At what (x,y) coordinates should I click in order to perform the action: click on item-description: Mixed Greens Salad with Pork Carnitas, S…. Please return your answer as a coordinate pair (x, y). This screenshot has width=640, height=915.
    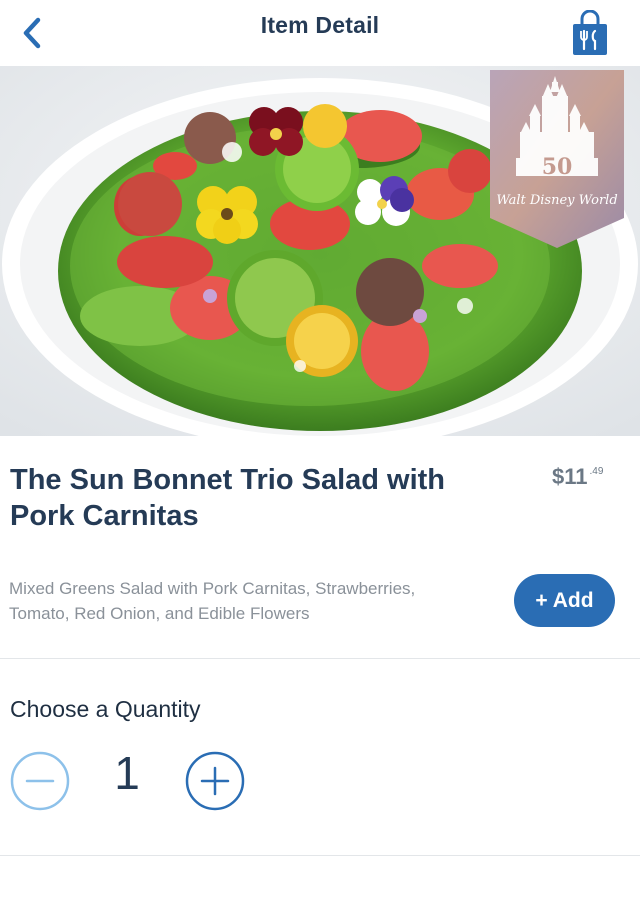
    Looking at the image, I should click on (212, 601).